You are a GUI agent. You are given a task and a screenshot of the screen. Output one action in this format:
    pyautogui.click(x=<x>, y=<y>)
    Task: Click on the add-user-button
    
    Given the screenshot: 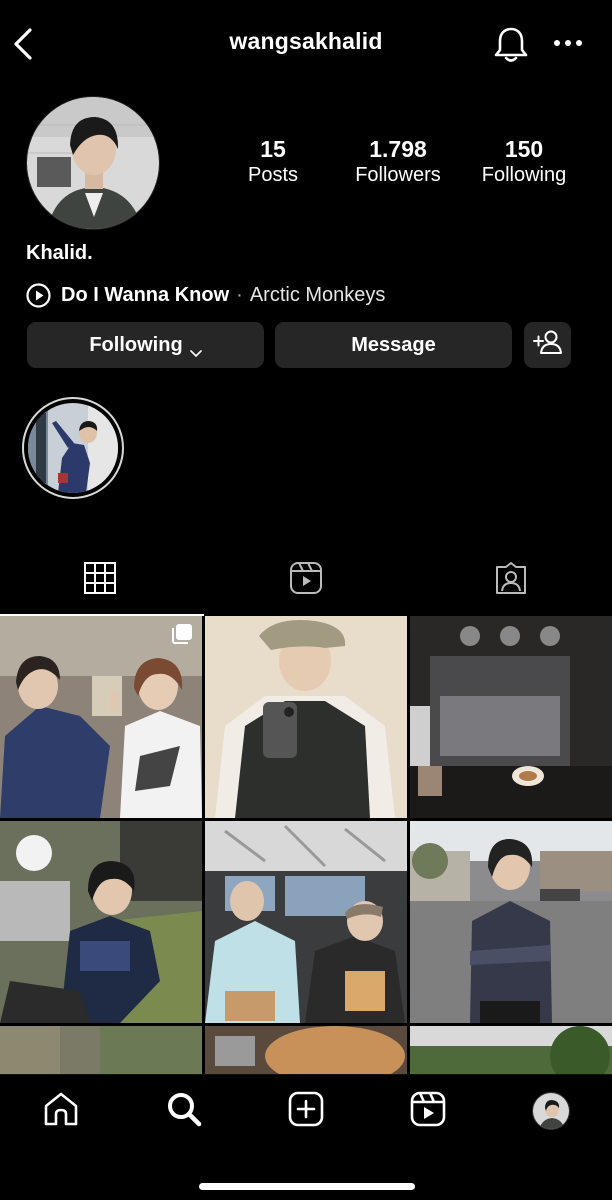 What is the action you would take?
    pyautogui.click(x=547, y=345)
    